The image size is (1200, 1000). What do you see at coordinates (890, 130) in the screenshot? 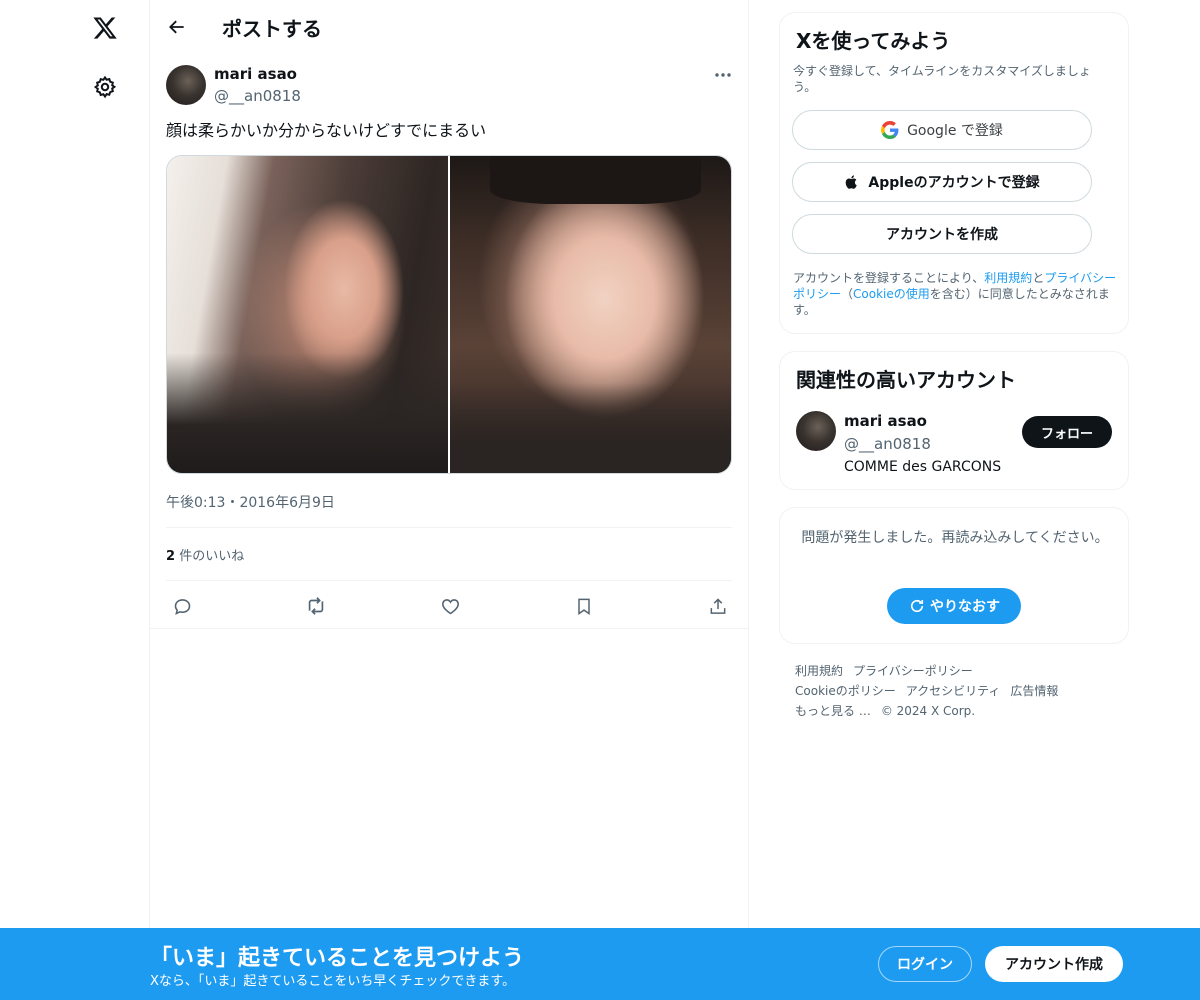
I see `google-icon` at bounding box center [890, 130].